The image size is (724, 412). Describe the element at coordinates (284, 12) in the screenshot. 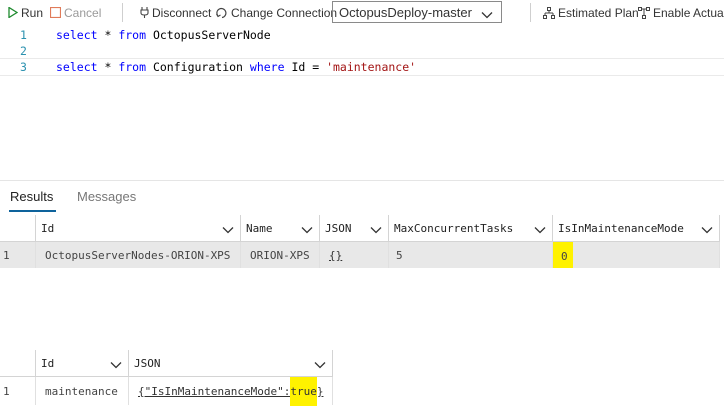

I see `change-connection-label: Change Connection` at that location.